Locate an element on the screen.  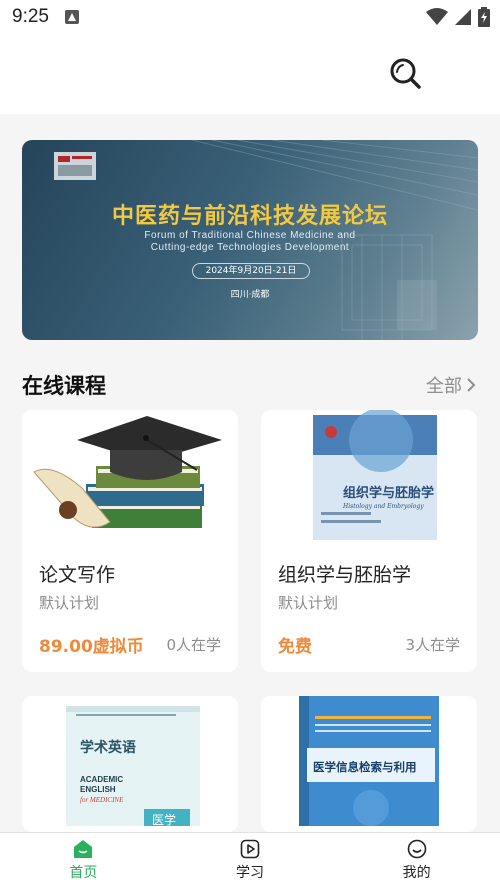
course-thumbnail: 医学信息检索与利用 is located at coordinates (369, 761).